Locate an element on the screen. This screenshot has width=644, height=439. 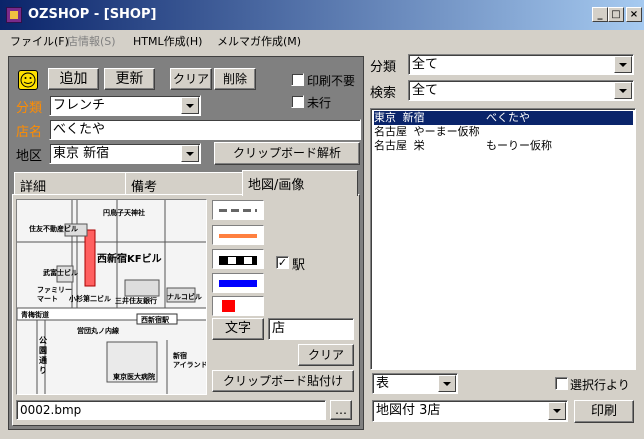
clipboard-parse-button: クリップボード解析 is located at coordinates (287, 153).